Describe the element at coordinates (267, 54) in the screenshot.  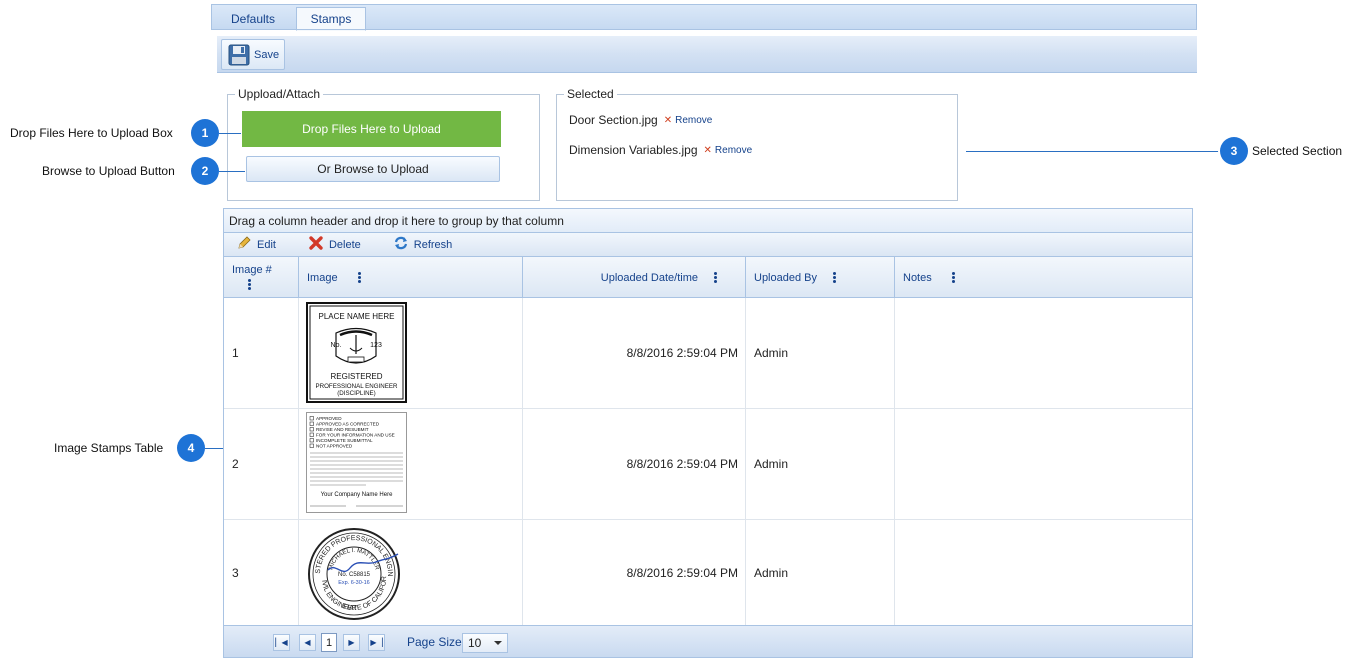
I see `save-label: Save` at that location.